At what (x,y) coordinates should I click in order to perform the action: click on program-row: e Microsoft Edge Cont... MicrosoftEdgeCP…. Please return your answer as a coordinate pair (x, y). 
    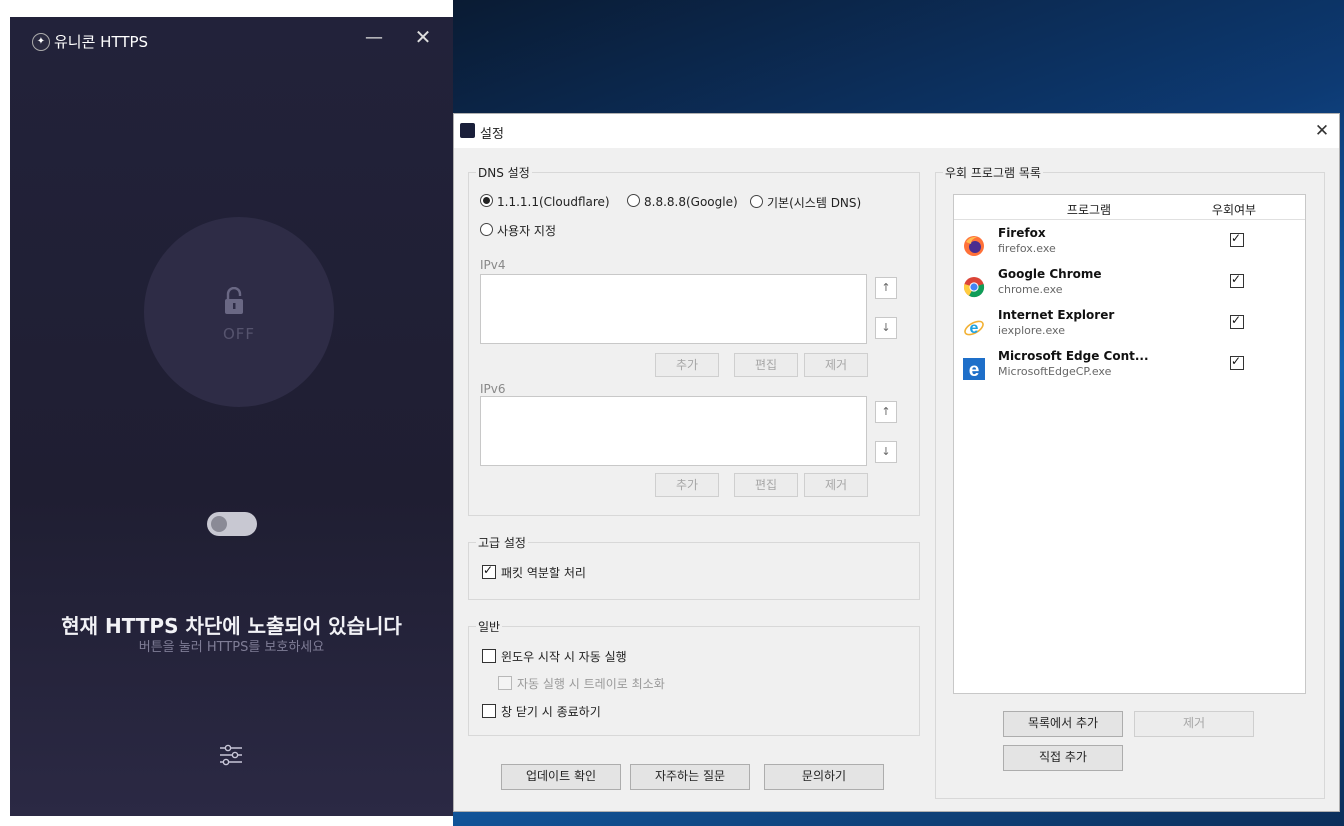
    Looking at the image, I should click on (1129, 368).